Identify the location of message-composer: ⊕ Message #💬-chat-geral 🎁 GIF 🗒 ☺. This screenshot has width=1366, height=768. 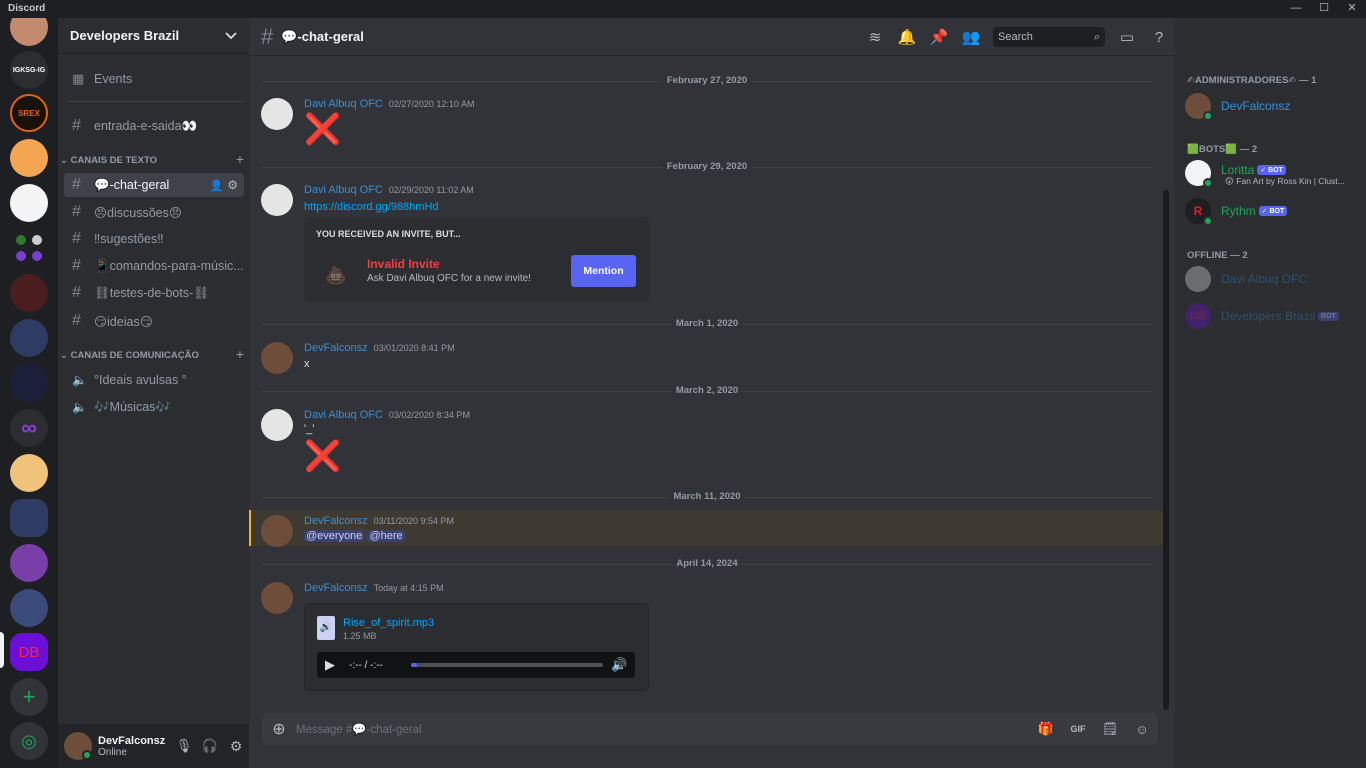
(710, 729).